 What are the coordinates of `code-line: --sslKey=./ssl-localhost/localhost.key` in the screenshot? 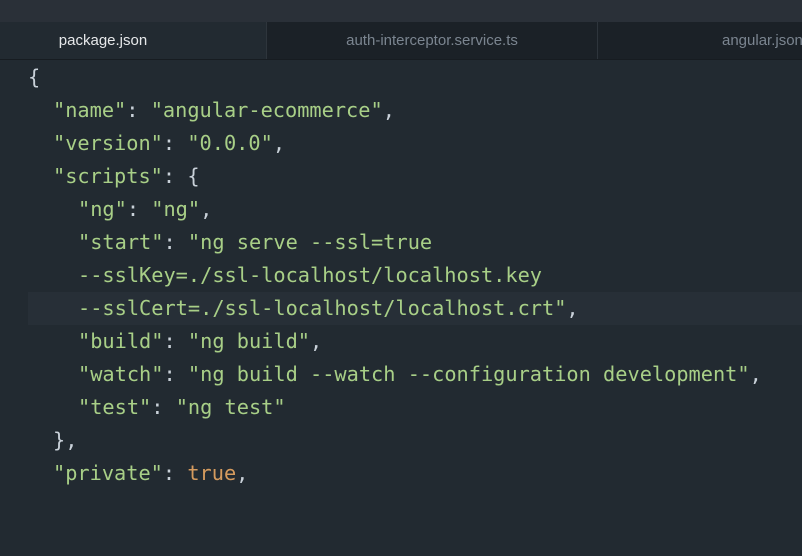 It's located at (401, 275).